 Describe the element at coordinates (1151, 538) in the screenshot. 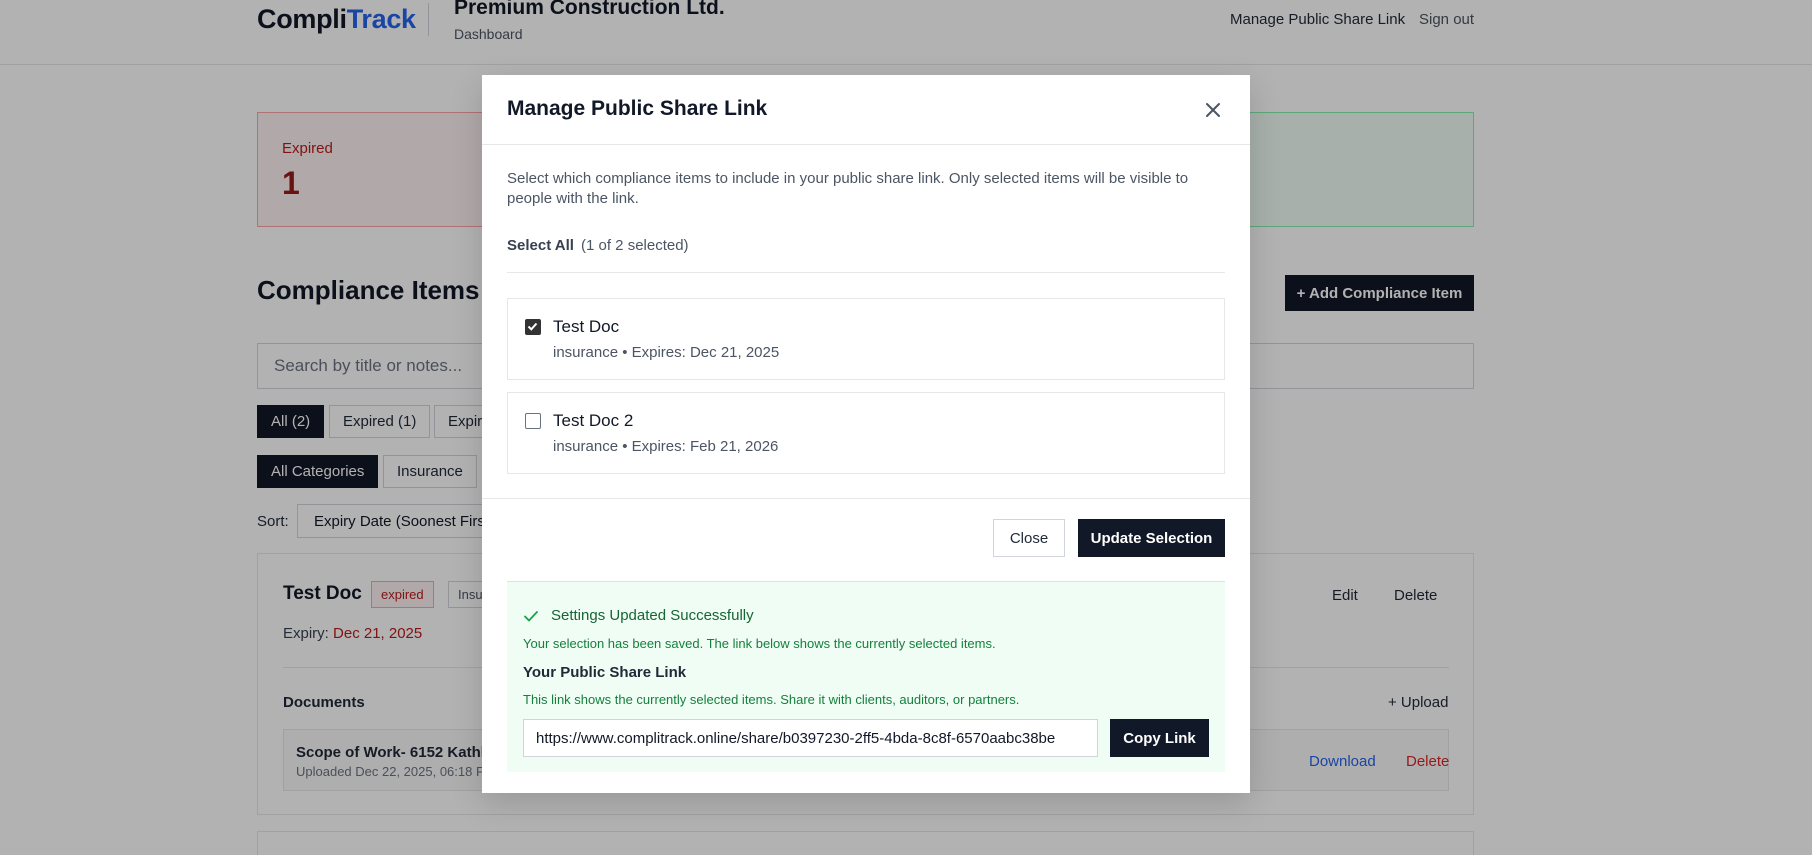

I see `update-selection-button: Update Selection` at that location.